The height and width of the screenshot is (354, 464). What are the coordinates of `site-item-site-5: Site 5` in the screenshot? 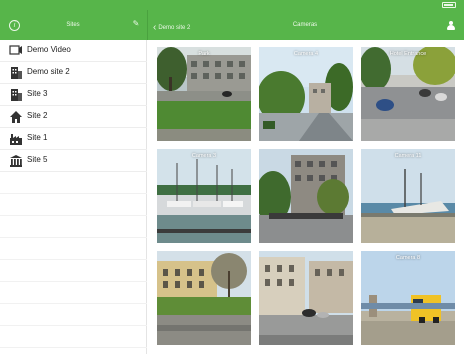 It's located at (73, 161).